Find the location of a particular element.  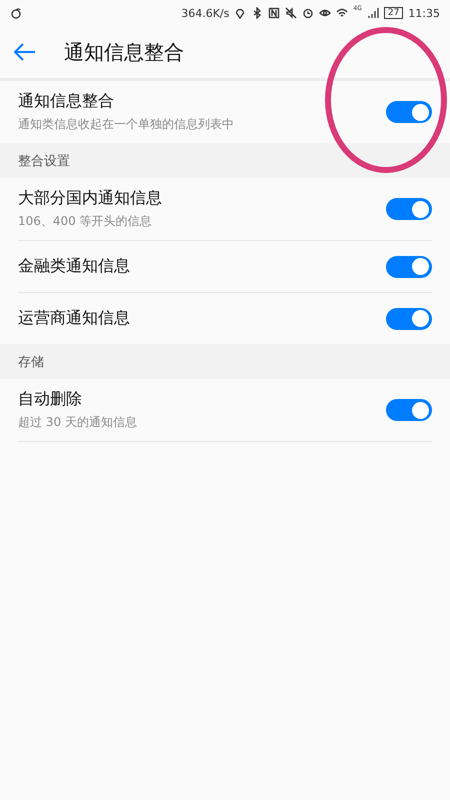

alarm-icon is located at coordinates (308, 13).